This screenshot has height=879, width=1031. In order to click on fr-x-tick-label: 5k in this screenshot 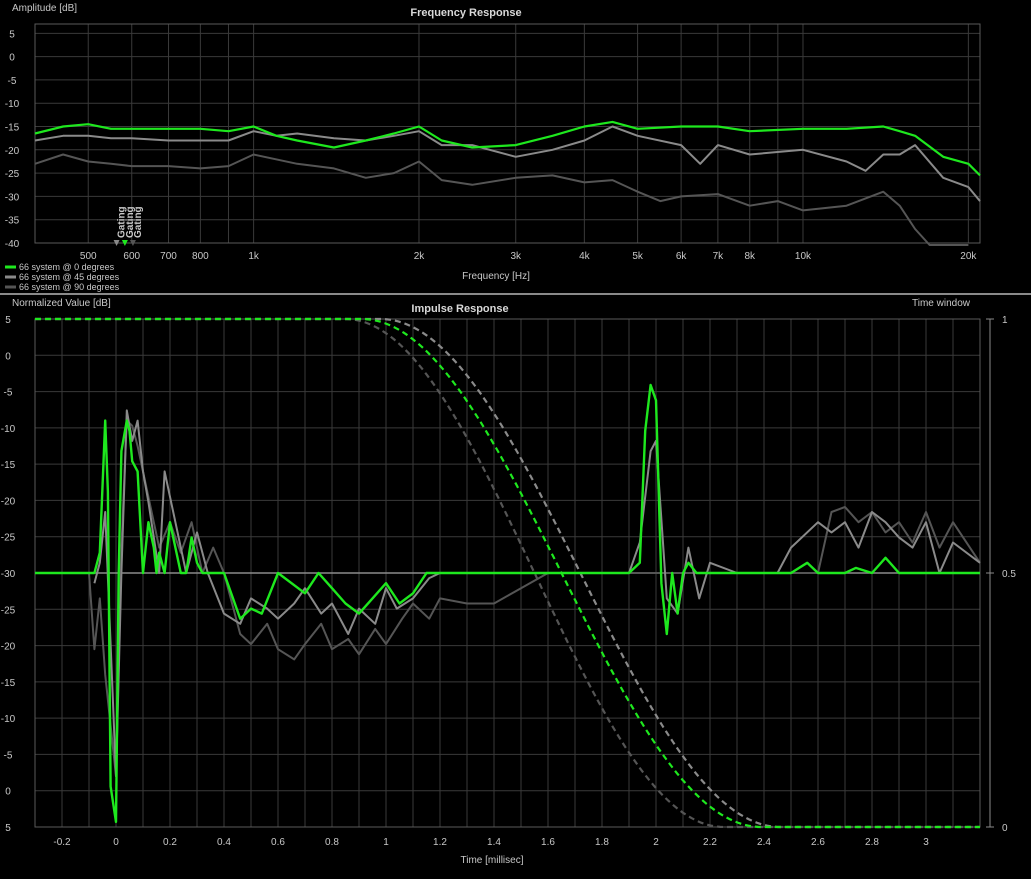, I will do `click(638, 256)`.